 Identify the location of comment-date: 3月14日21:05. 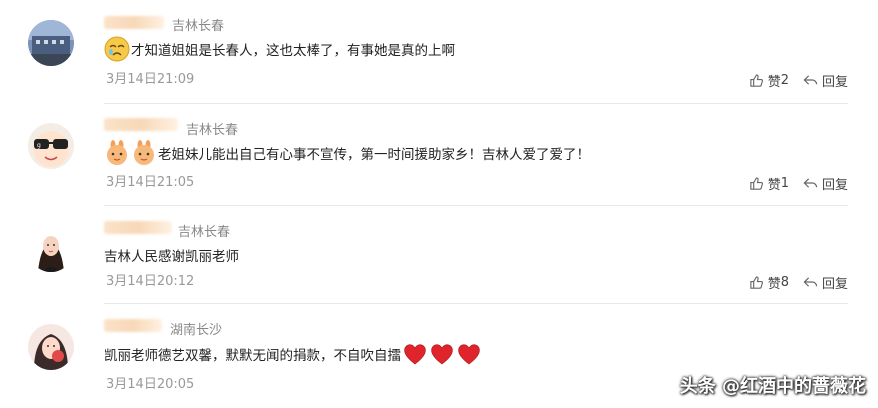
(150, 182).